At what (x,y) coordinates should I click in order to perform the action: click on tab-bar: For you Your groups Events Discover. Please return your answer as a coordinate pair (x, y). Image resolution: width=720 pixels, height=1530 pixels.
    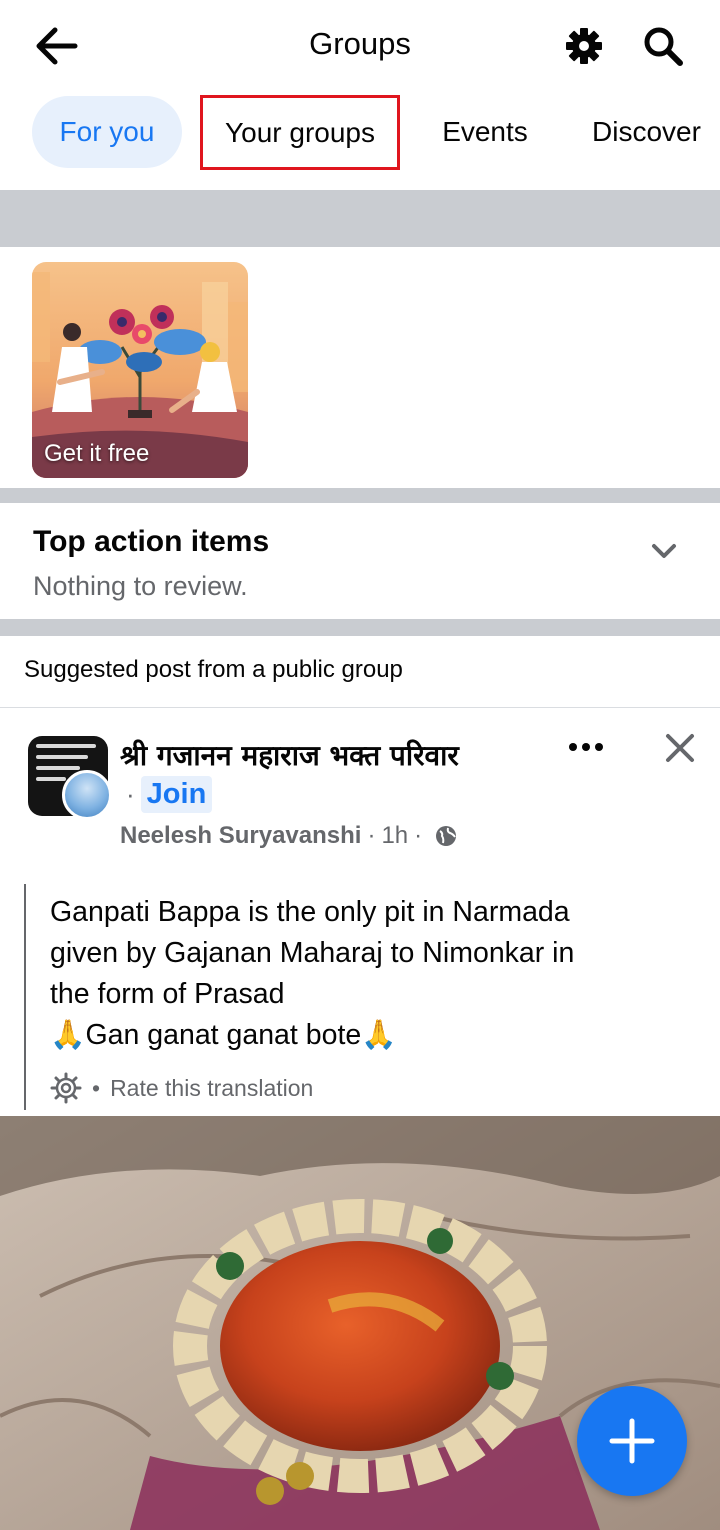
    Looking at the image, I should click on (360, 133).